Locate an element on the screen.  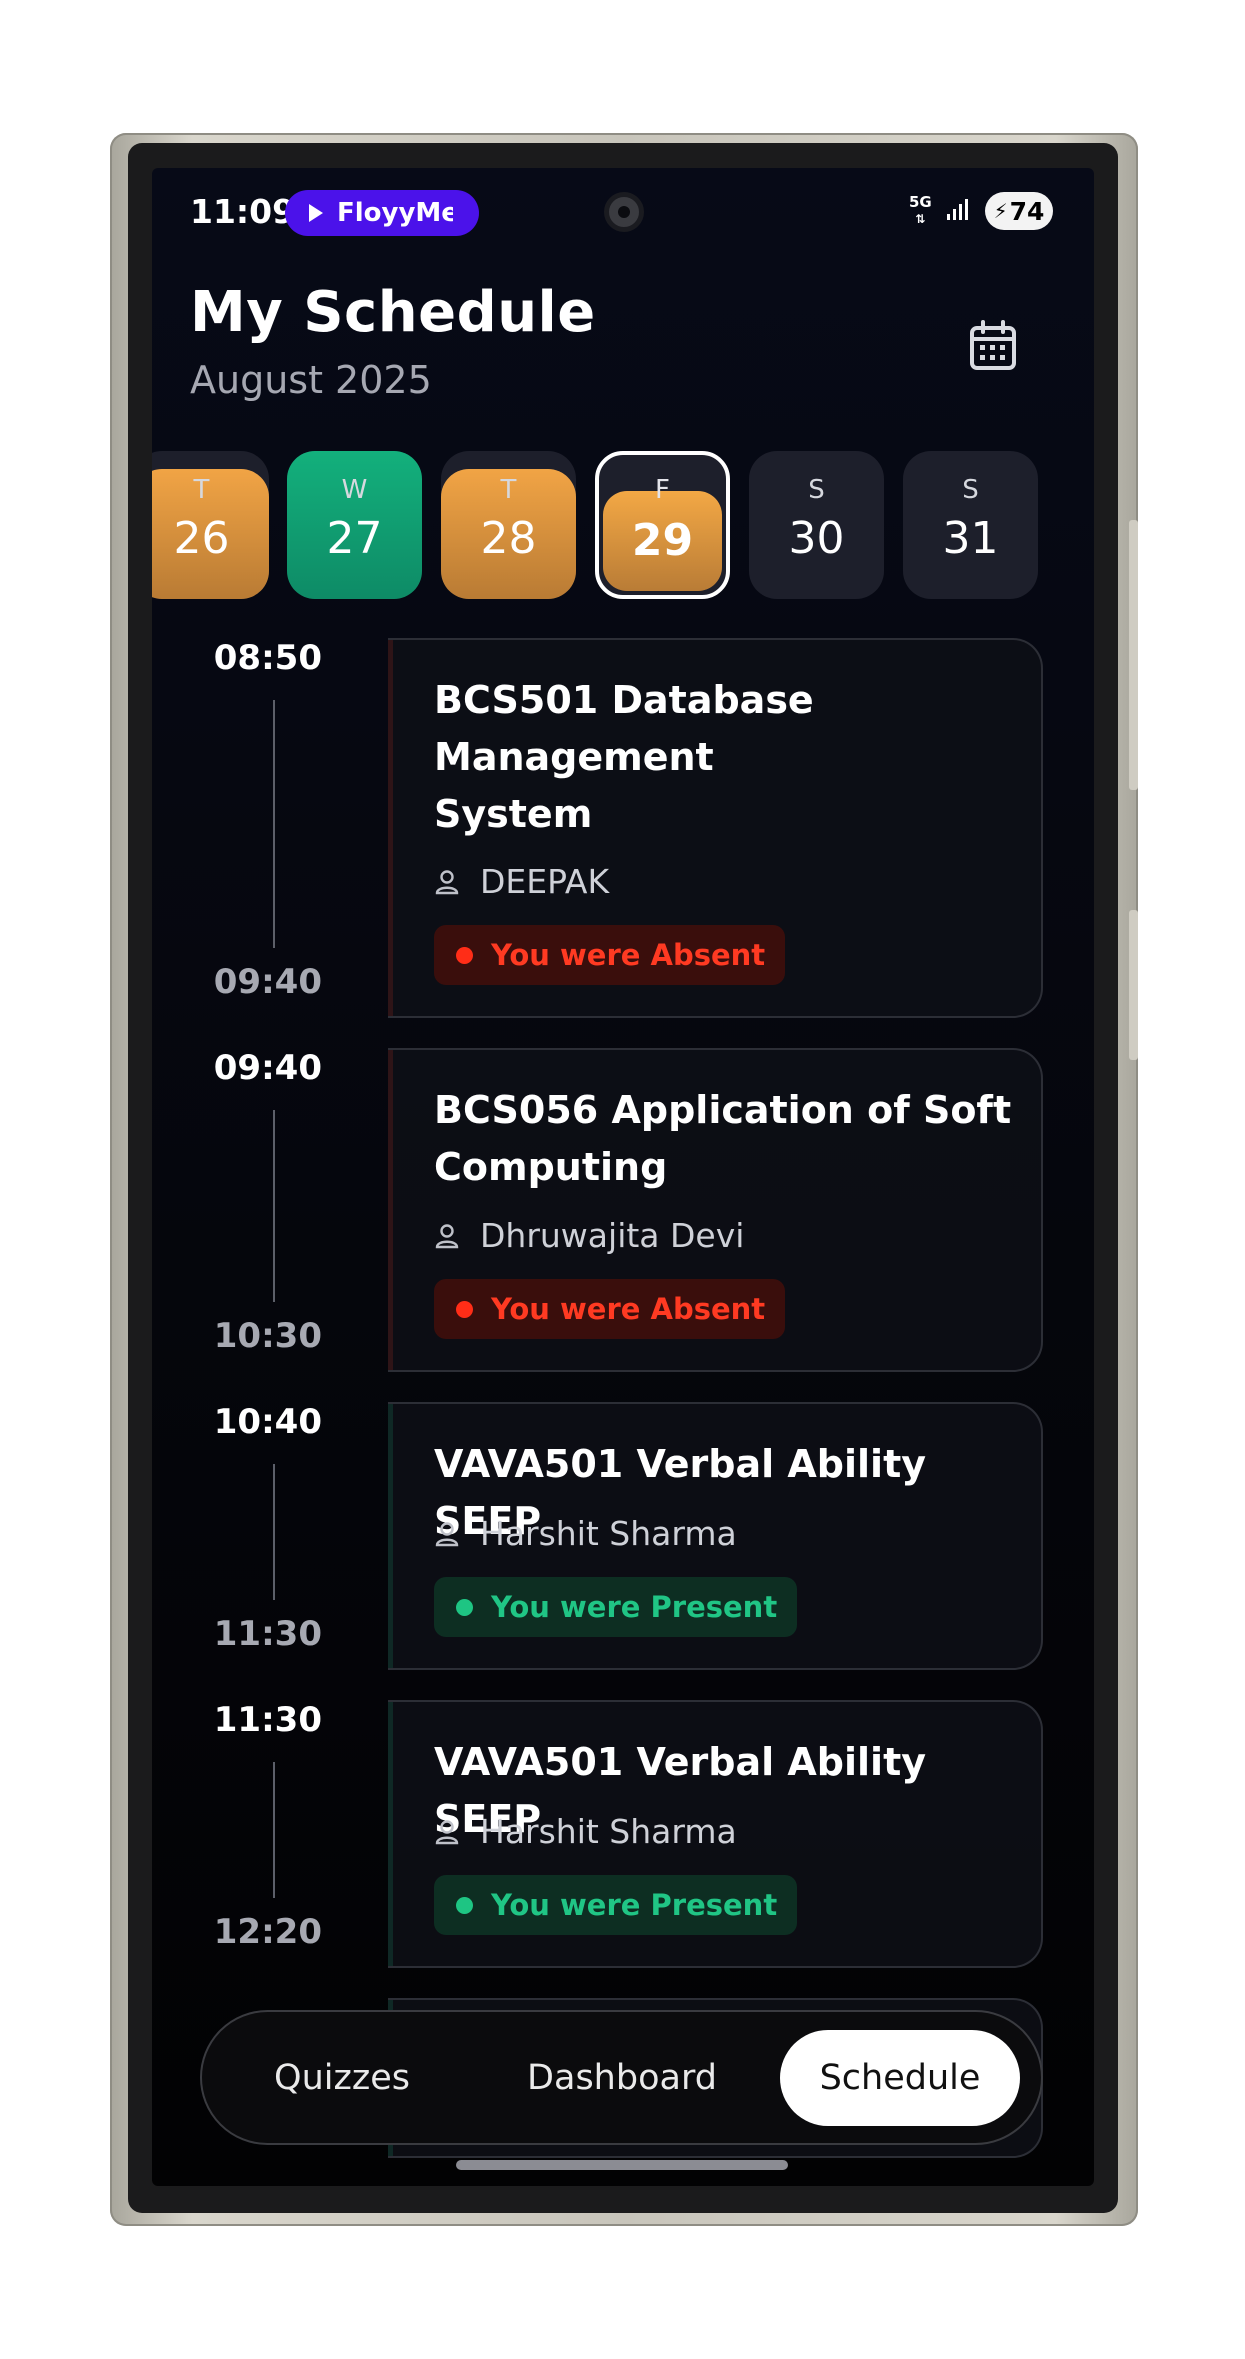
network-type-badge: 5G ⇅ is located at coordinates (920, 210).